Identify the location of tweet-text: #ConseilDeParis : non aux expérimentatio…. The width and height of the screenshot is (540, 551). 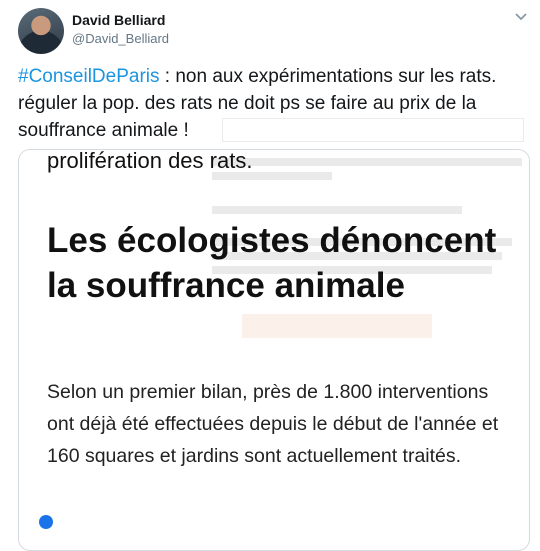
(275, 103).